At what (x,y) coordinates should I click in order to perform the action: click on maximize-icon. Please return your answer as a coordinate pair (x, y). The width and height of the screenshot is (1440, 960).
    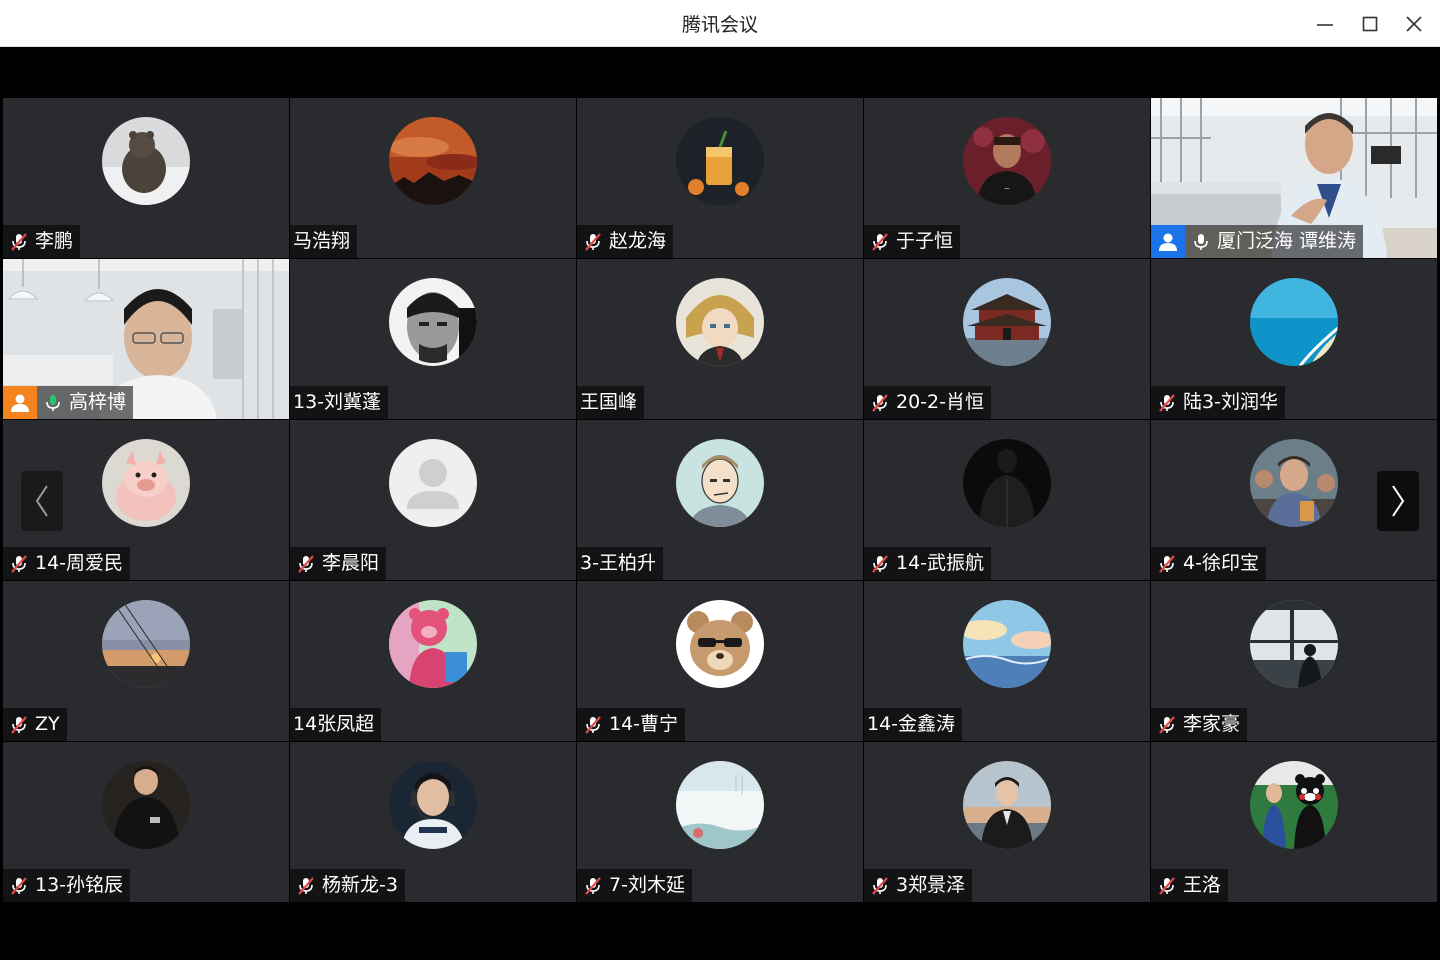
    Looking at the image, I should click on (1370, 23).